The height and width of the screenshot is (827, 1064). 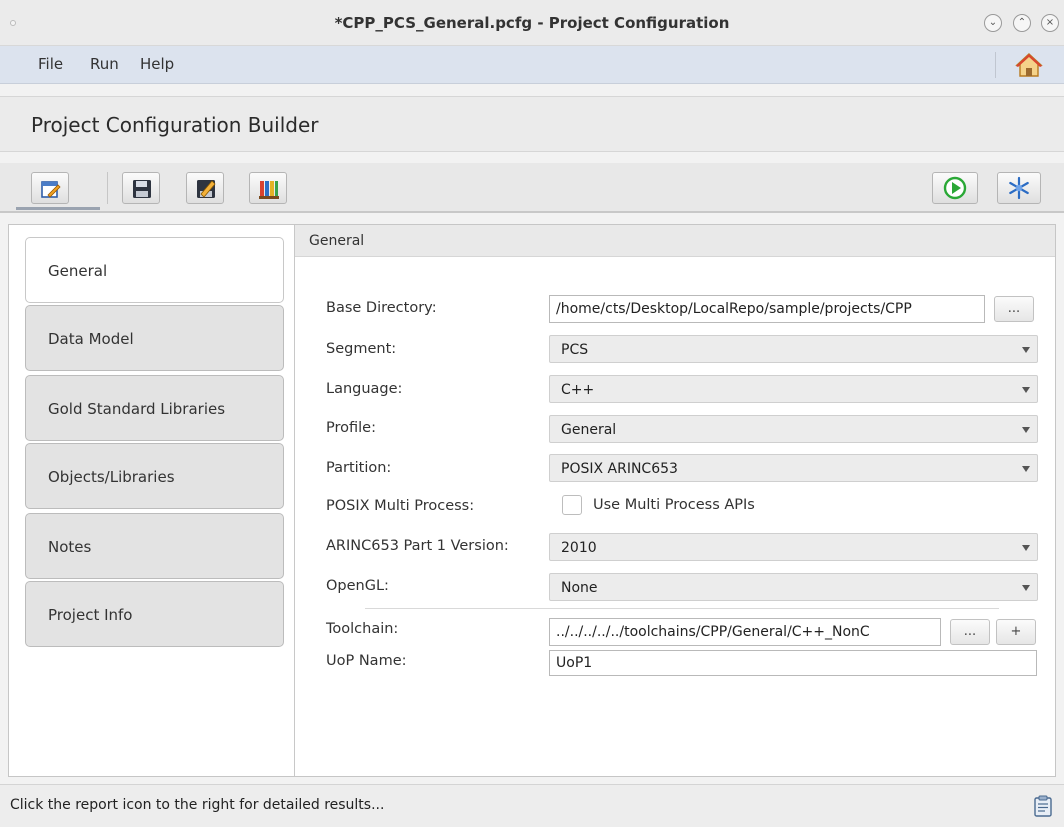 I want to click on menu-bar: File Run Help, so click(x=532, y=65).